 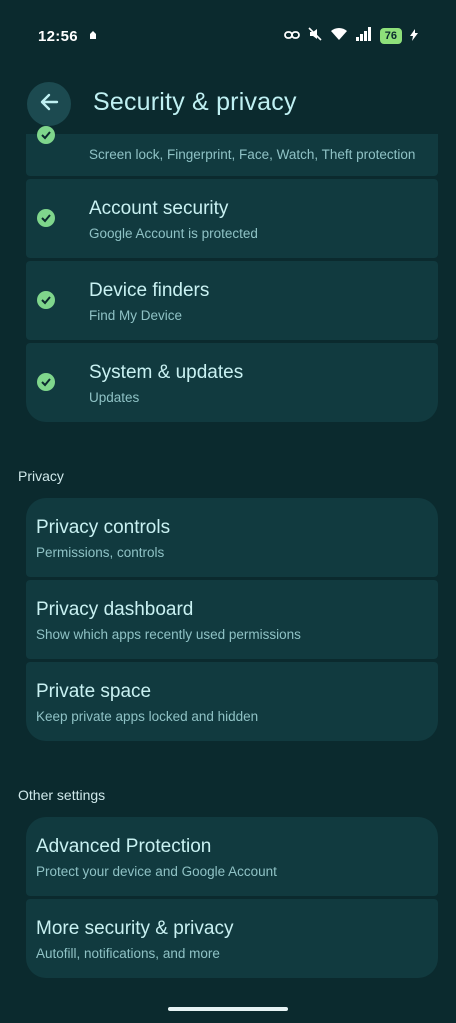 I want to click on list-item-system-updates: System & updates Updates, so click(x=232, y=382).